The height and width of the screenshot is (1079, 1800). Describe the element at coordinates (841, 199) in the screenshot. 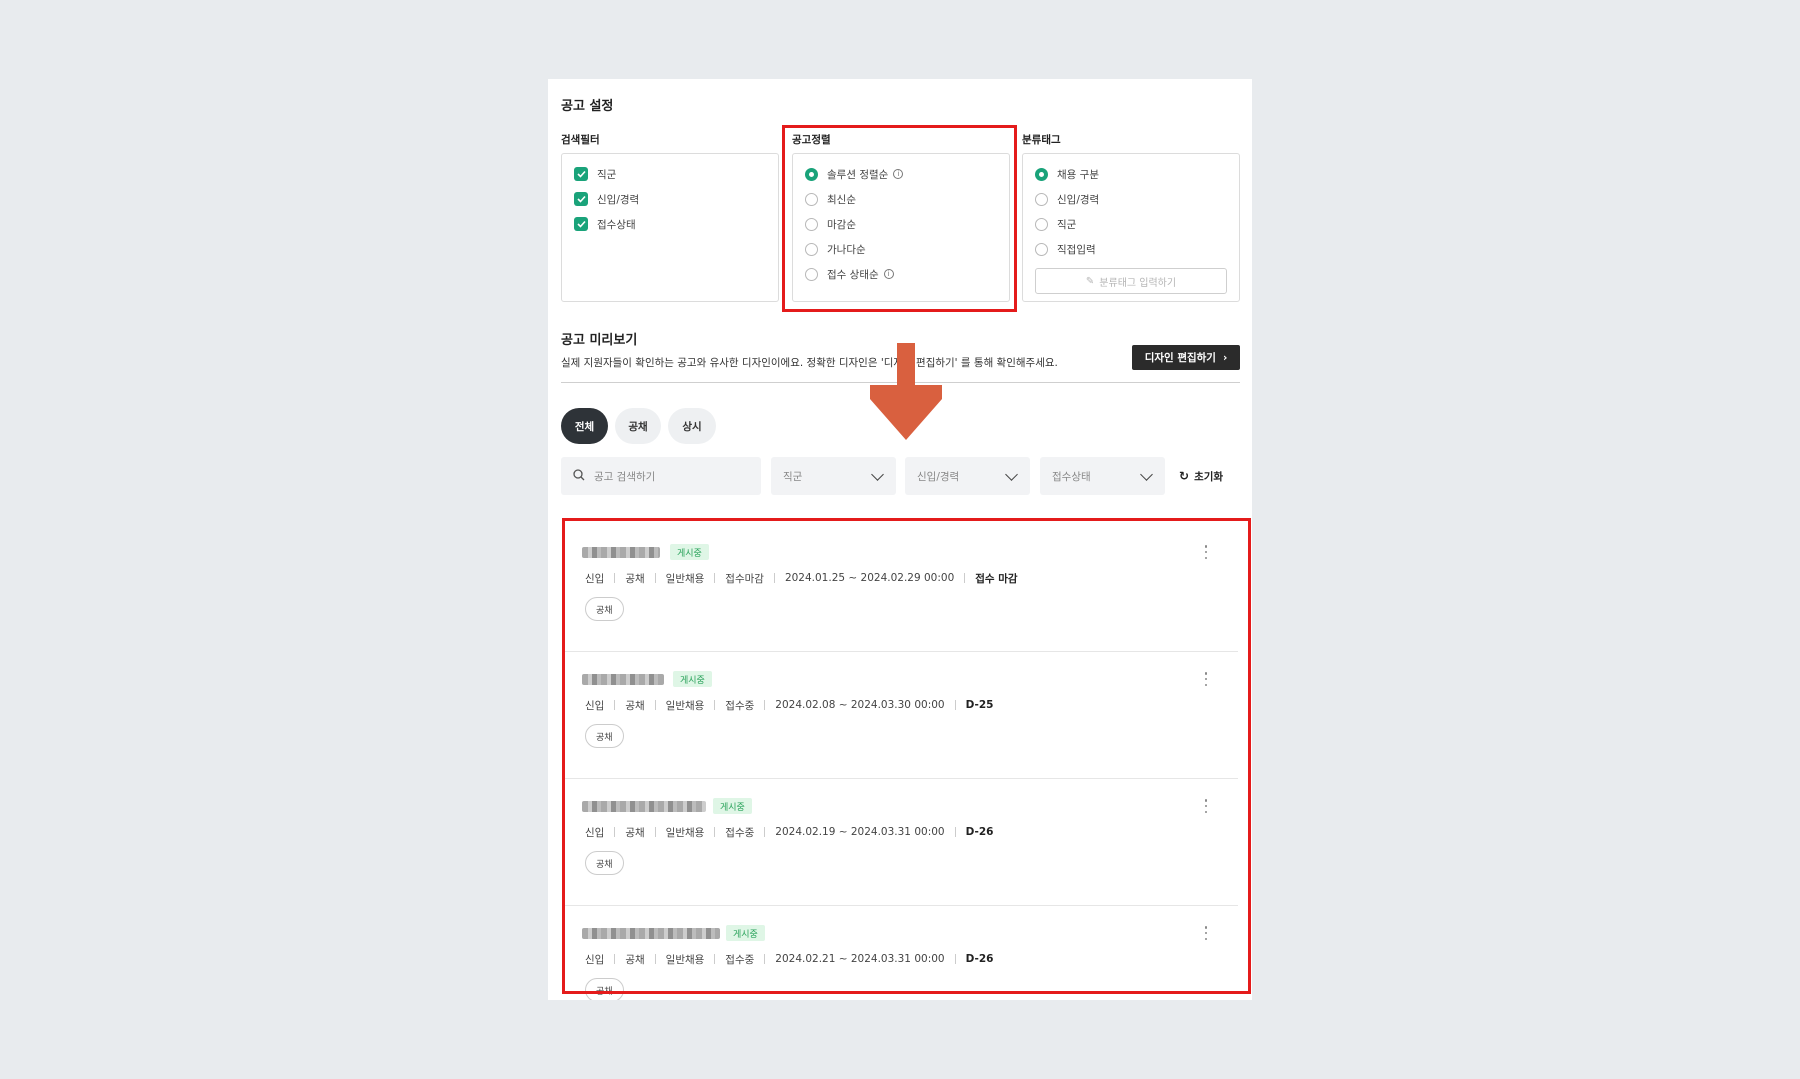

I see `sort-option-label: 최신순` at that location.